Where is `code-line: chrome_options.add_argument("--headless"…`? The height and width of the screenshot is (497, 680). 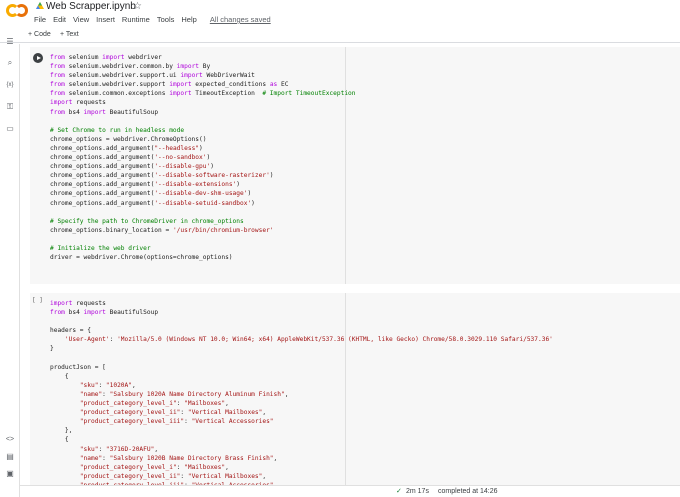 code-line: chrome_options.add_argument("--headless"… is located at coordinates (203, 148).